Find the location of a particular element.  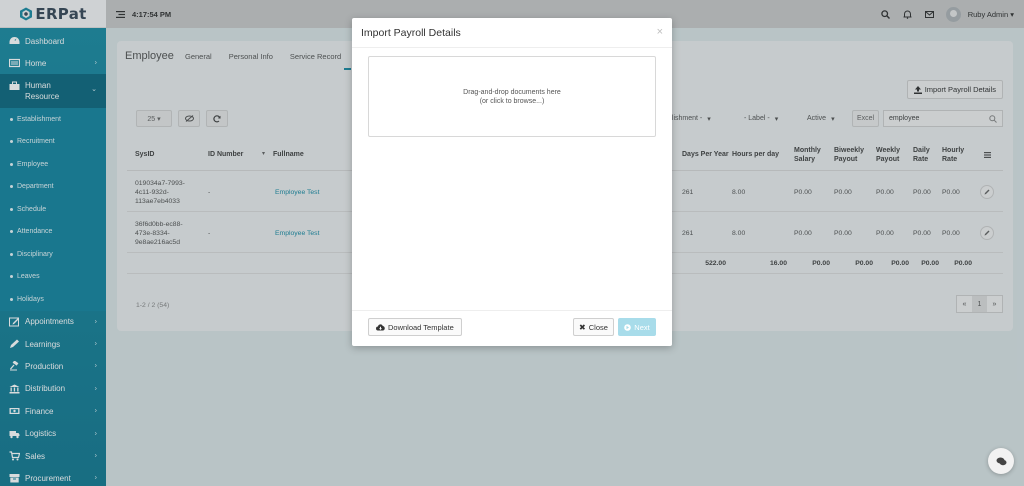

modal-title: Import Payroll Details is located at coordinates (411, 33).